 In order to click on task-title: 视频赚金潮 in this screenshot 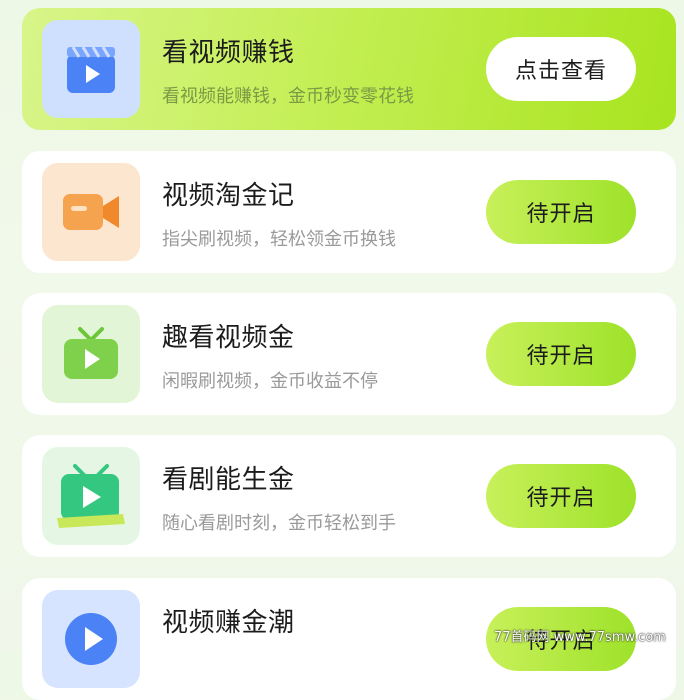, I will do `click(228, 623)`.